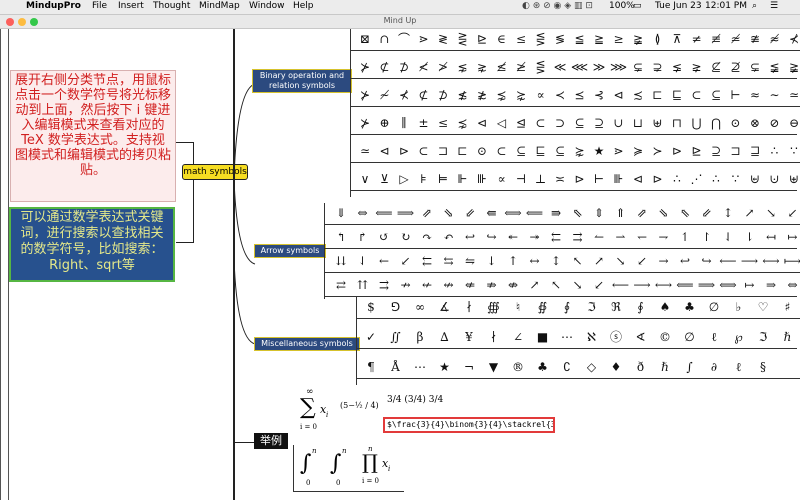  Describe the element at coordinates (755, 123) in the screenshot. I see `math-symbol-item: ⊗` at that location.